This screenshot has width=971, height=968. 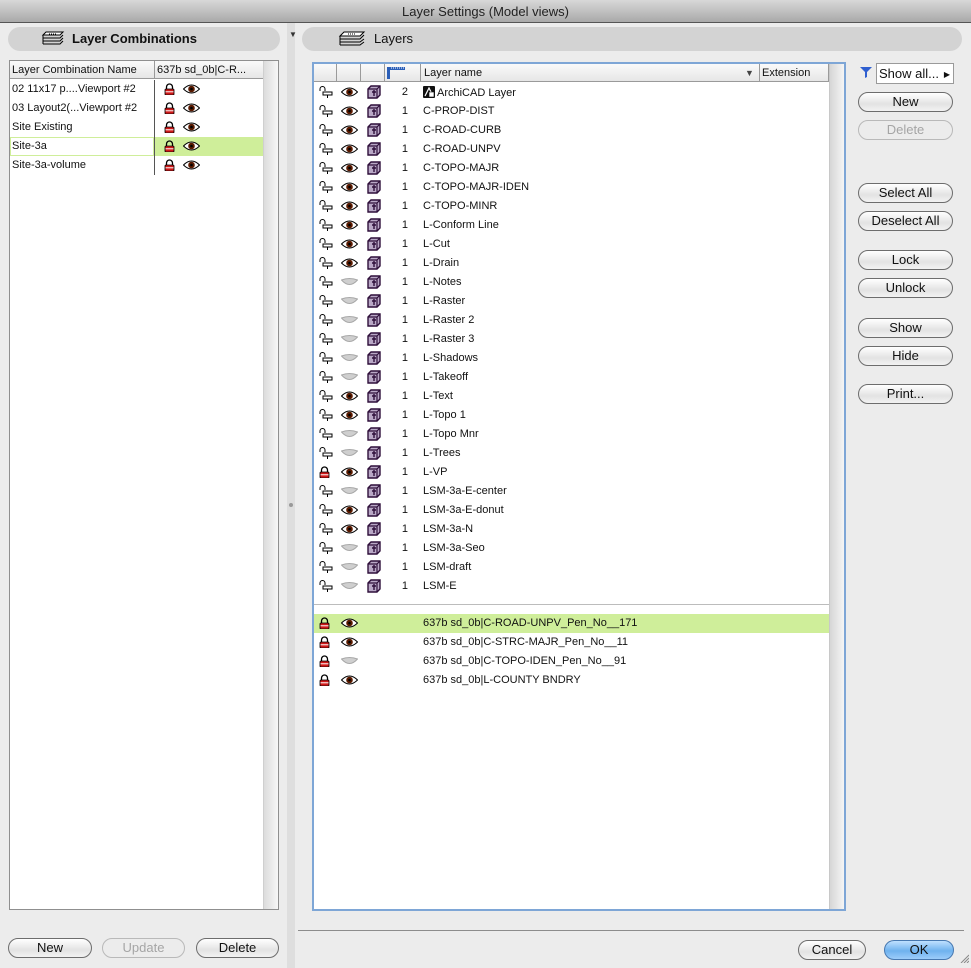 What do you see at coordinates (441, 263) in the screenshot?
I see `layer-name: L-Drain` at bounding box center [441, 263].